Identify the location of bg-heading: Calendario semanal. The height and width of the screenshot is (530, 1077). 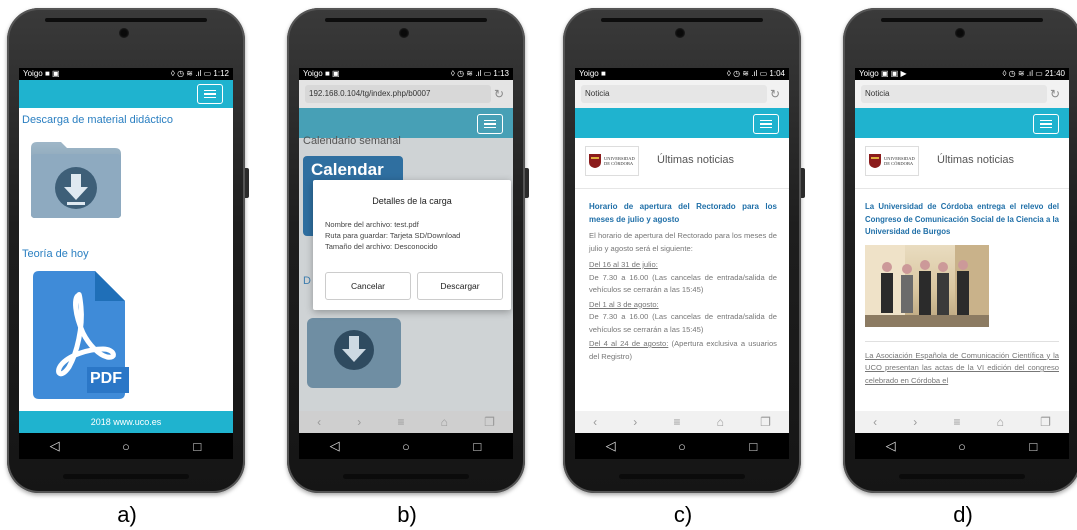
(352, 141).